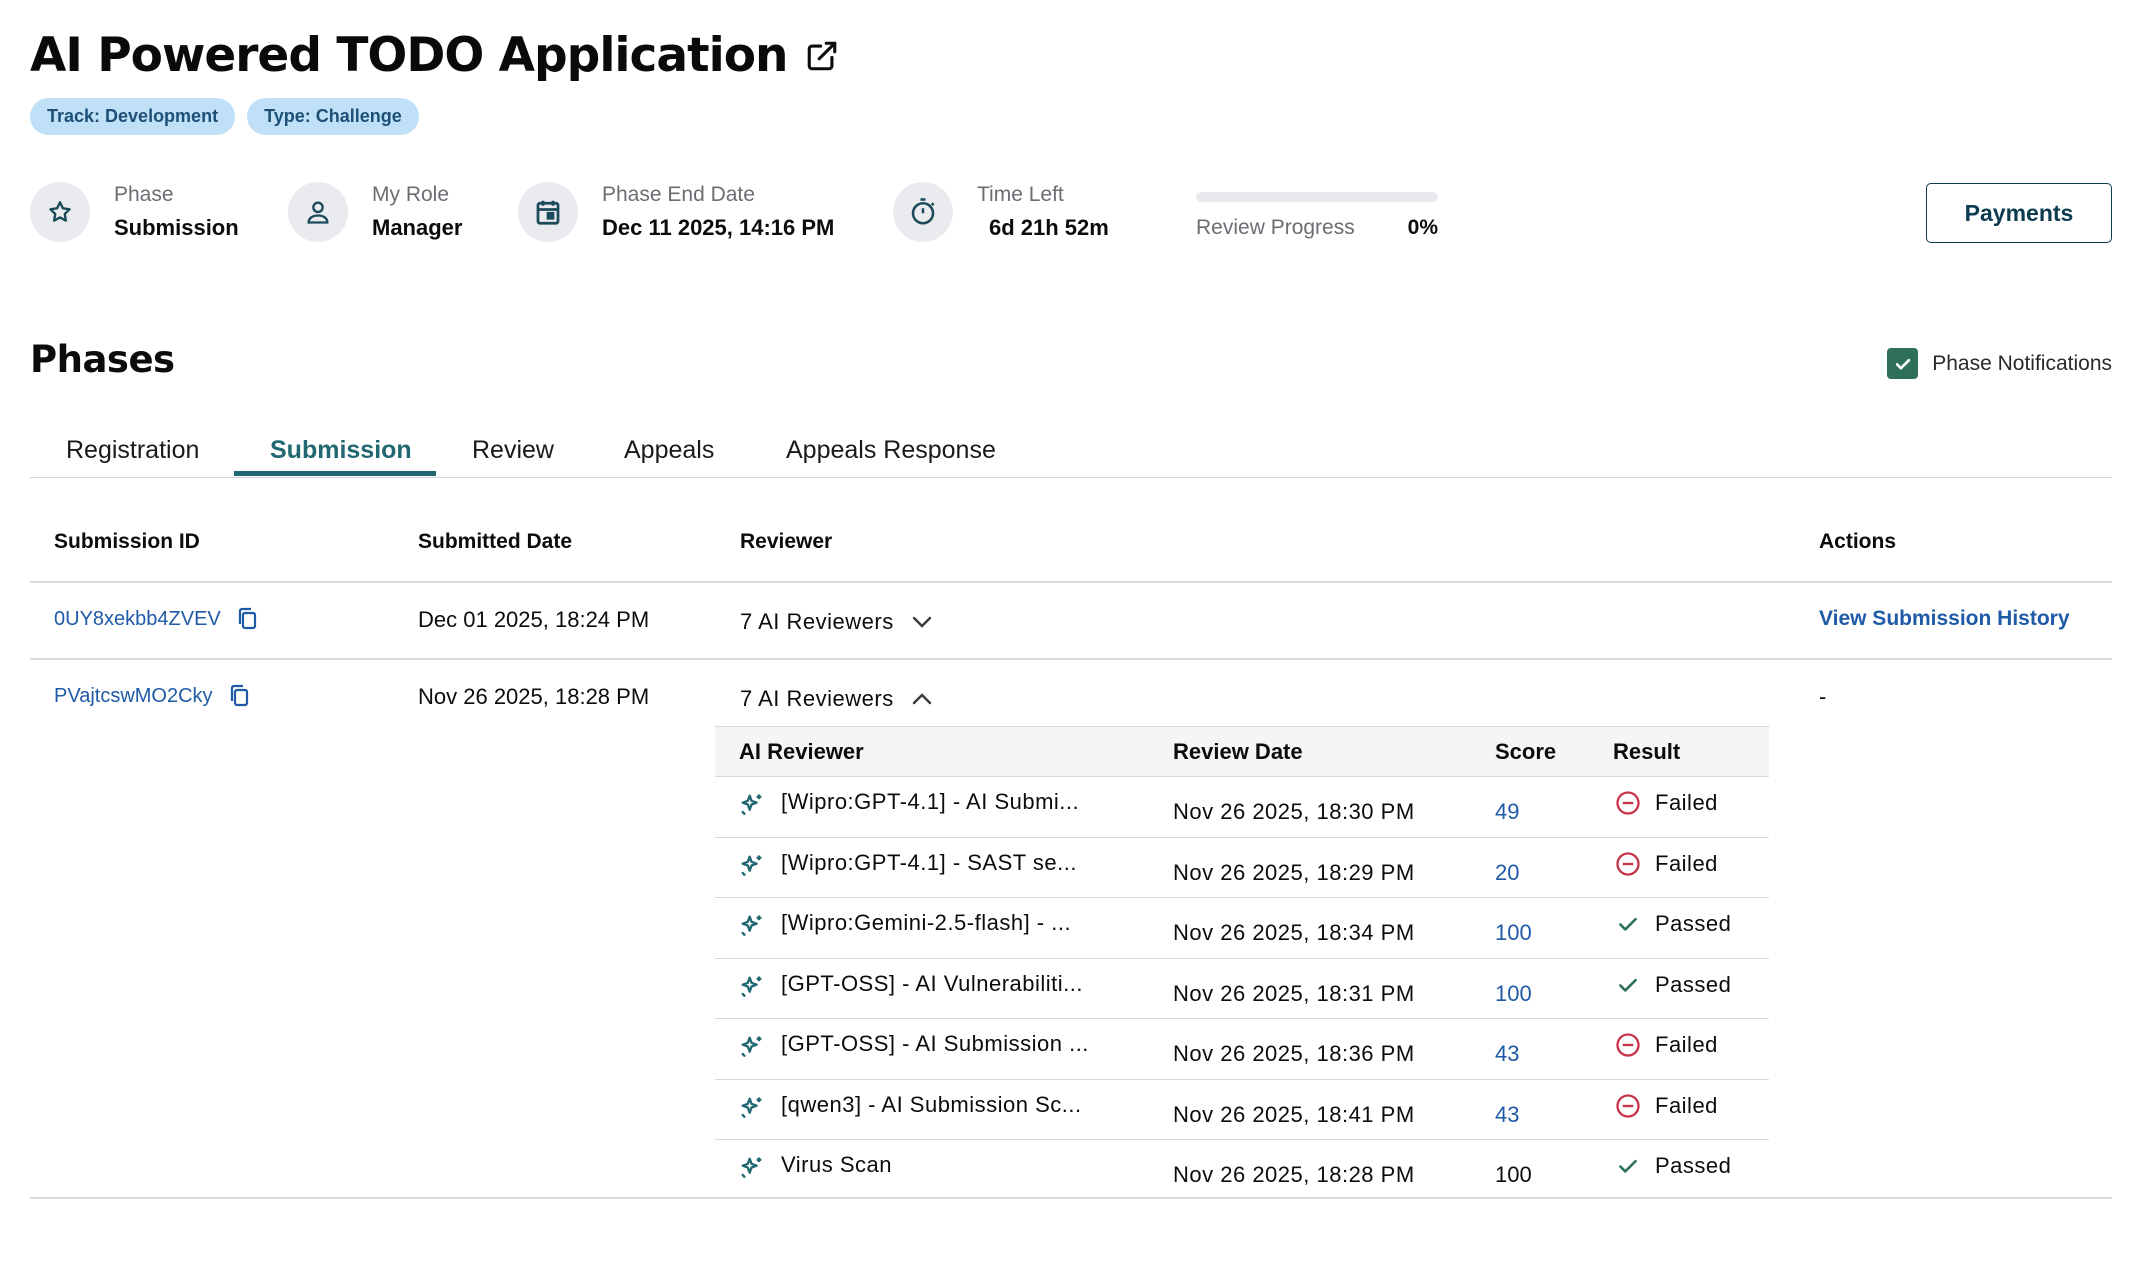 The height and width of the screenshot is (1268, 2138). I want to click on user-icon, so click(318, 212).